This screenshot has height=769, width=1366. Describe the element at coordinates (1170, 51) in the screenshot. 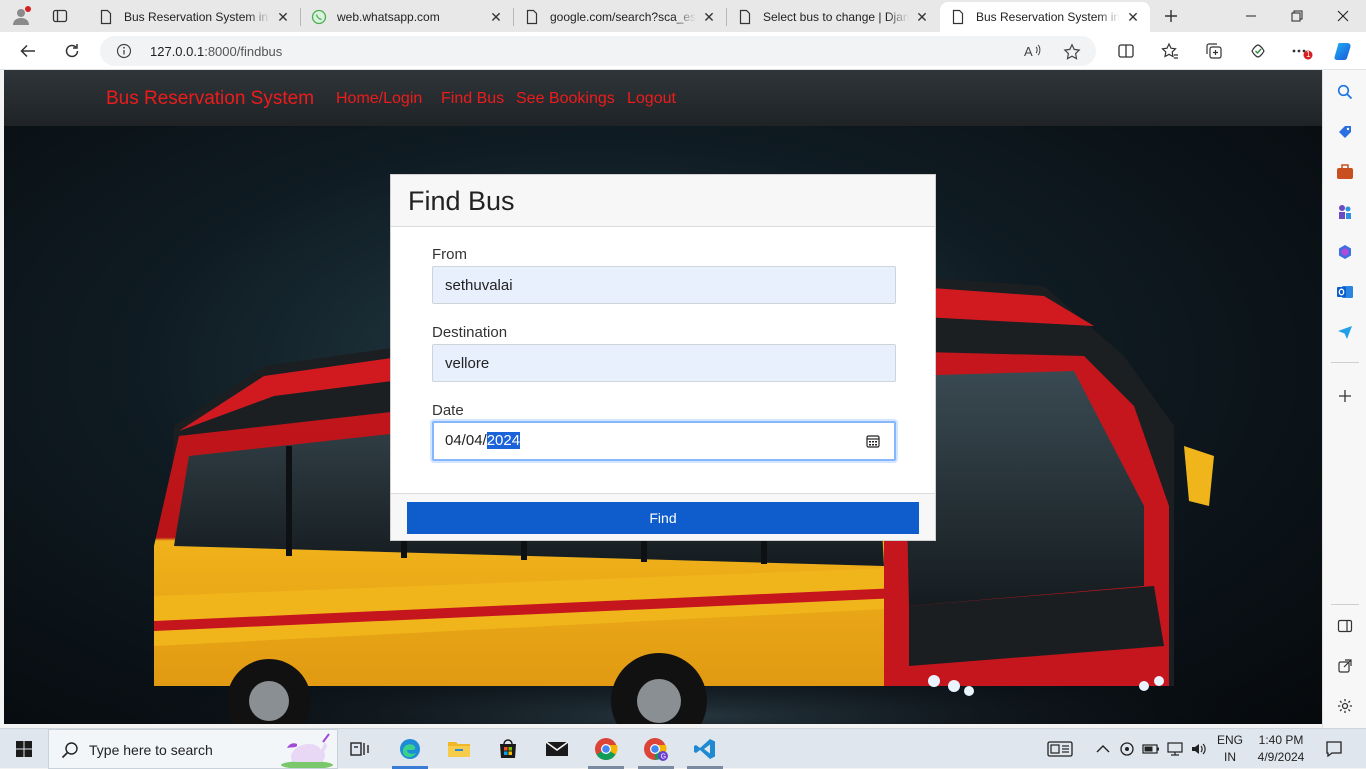

I see `favorites-icon` at that location.